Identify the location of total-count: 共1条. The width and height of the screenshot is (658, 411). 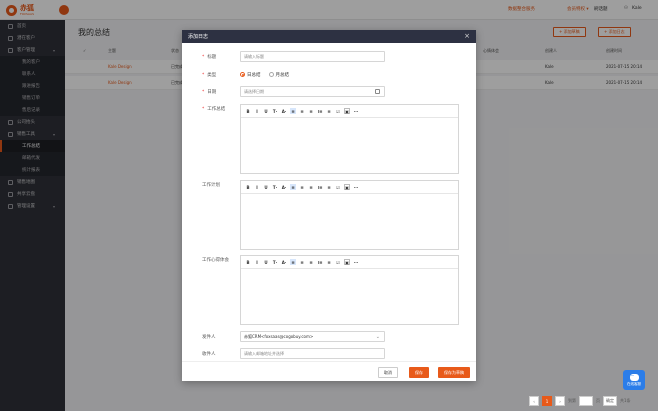
(625, 400).